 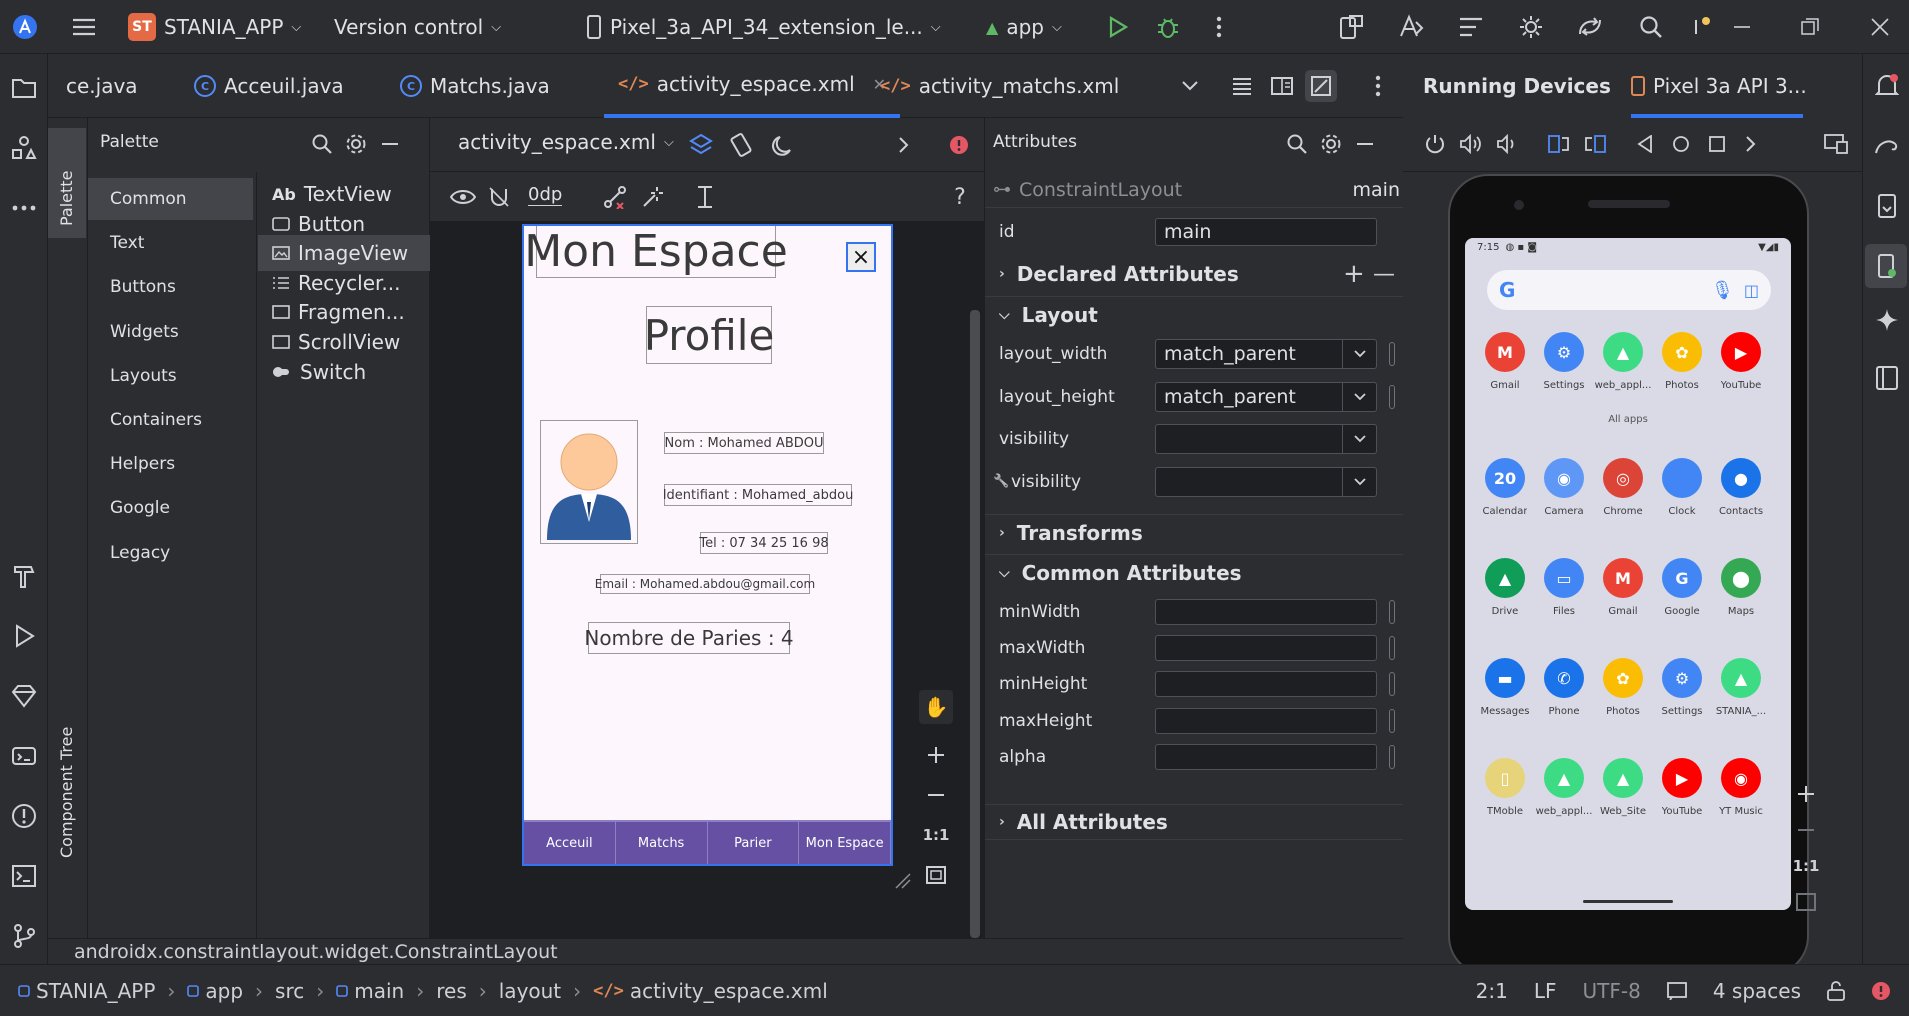 What do you see at coordinates (1590, 27) in the screenshot?
I see `sync-gradle-icon` at bounding box center [1590, 27].